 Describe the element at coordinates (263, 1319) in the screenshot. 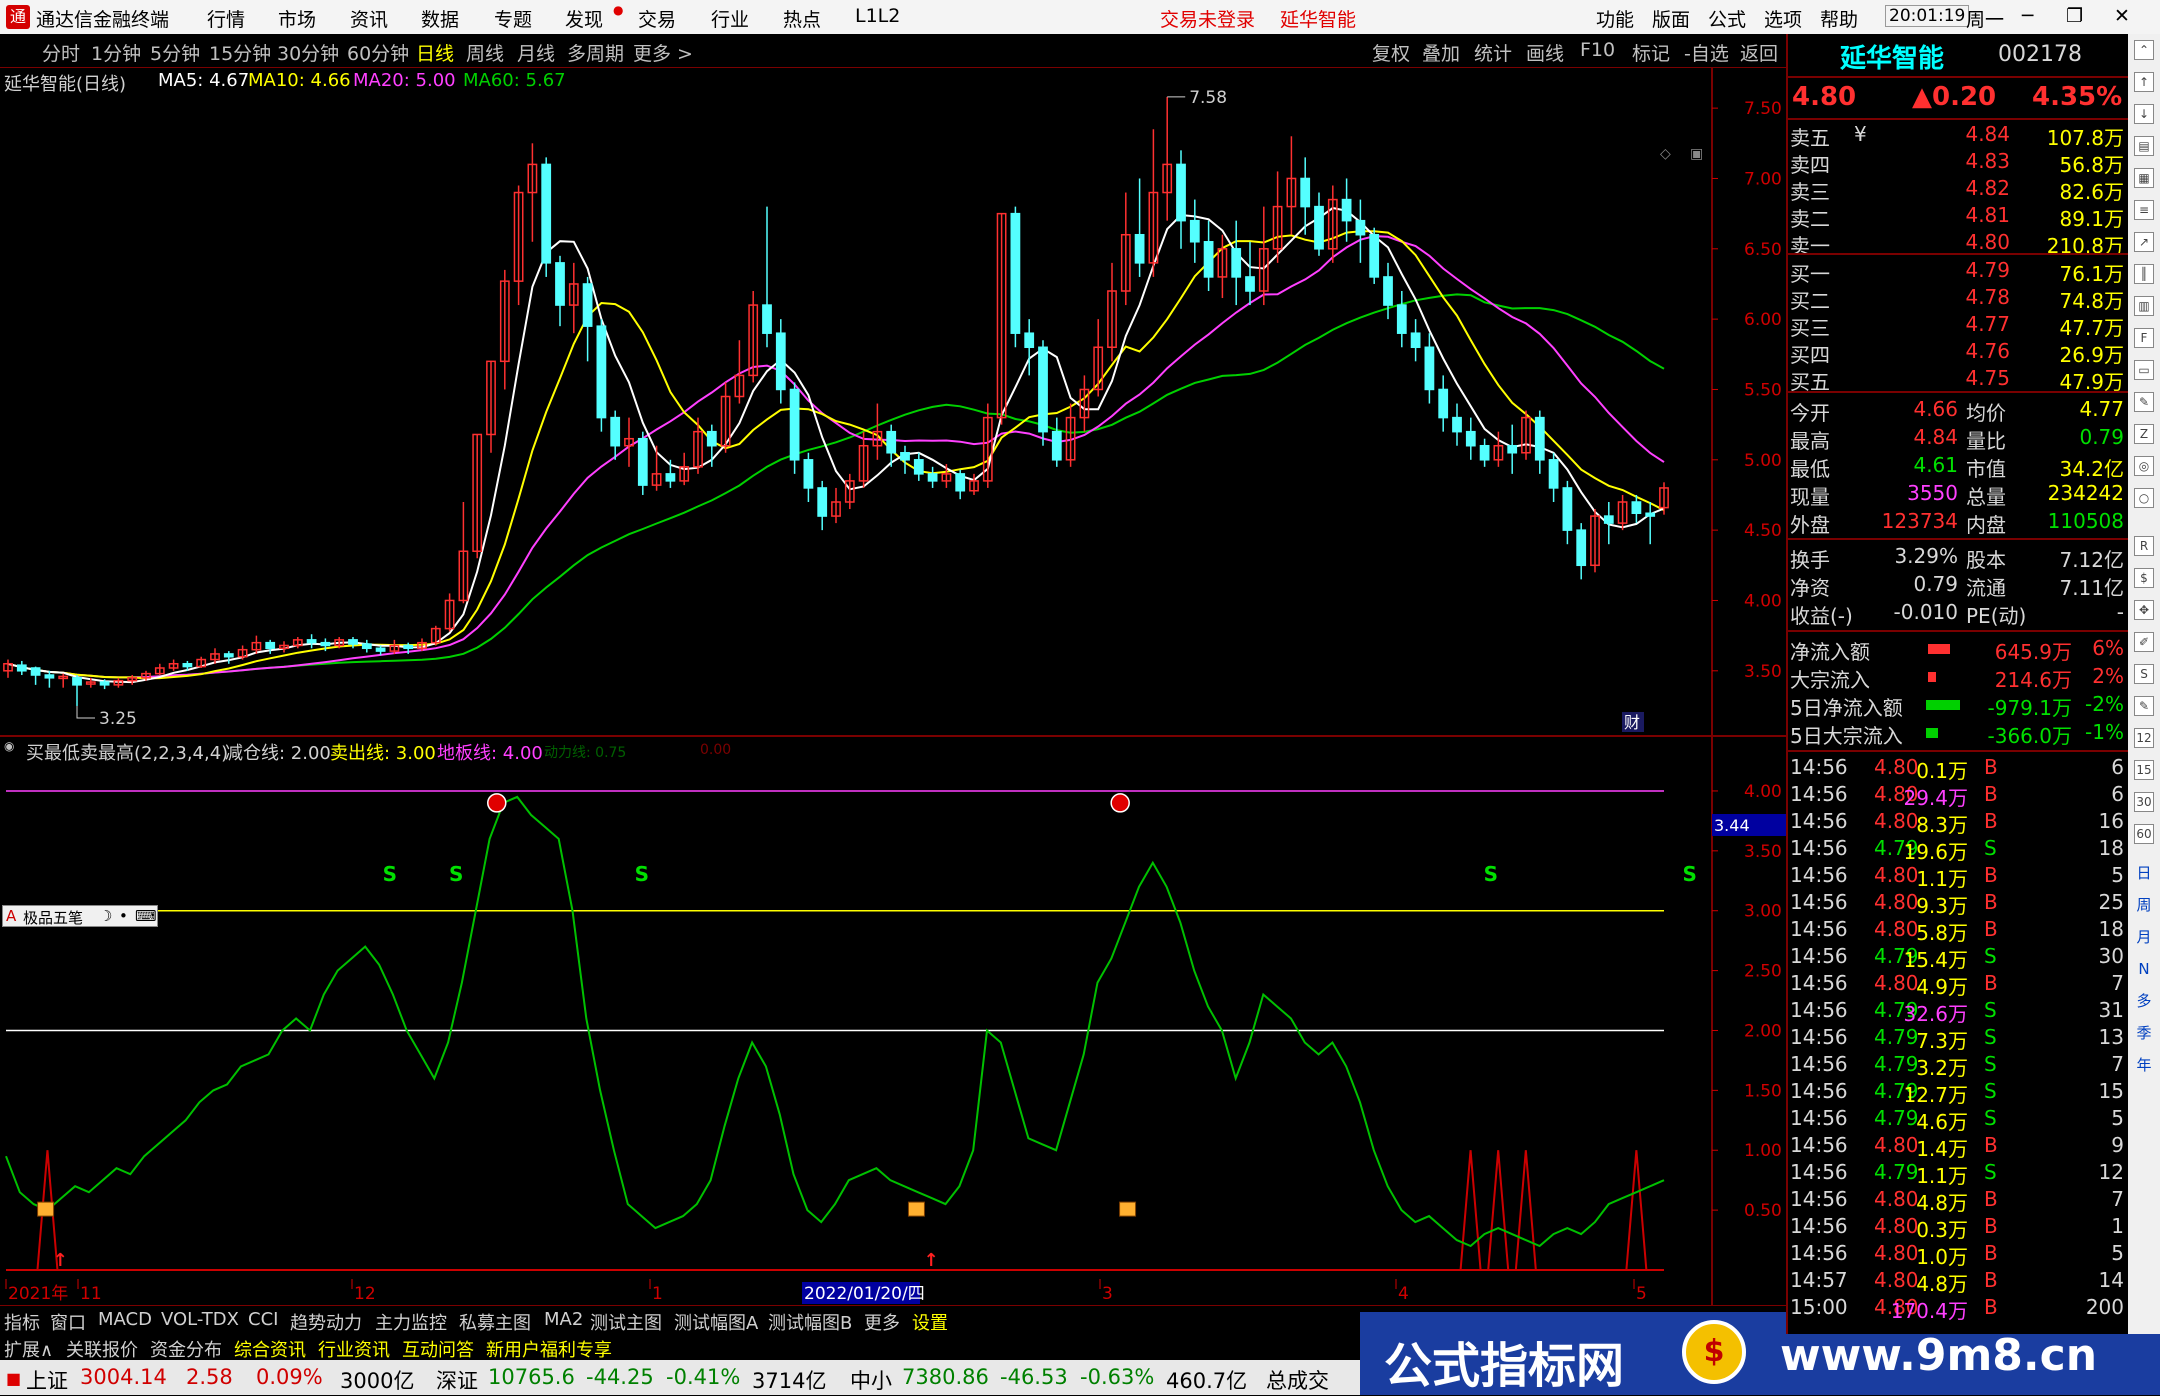

I see `tab-cci: CCI` at that location.